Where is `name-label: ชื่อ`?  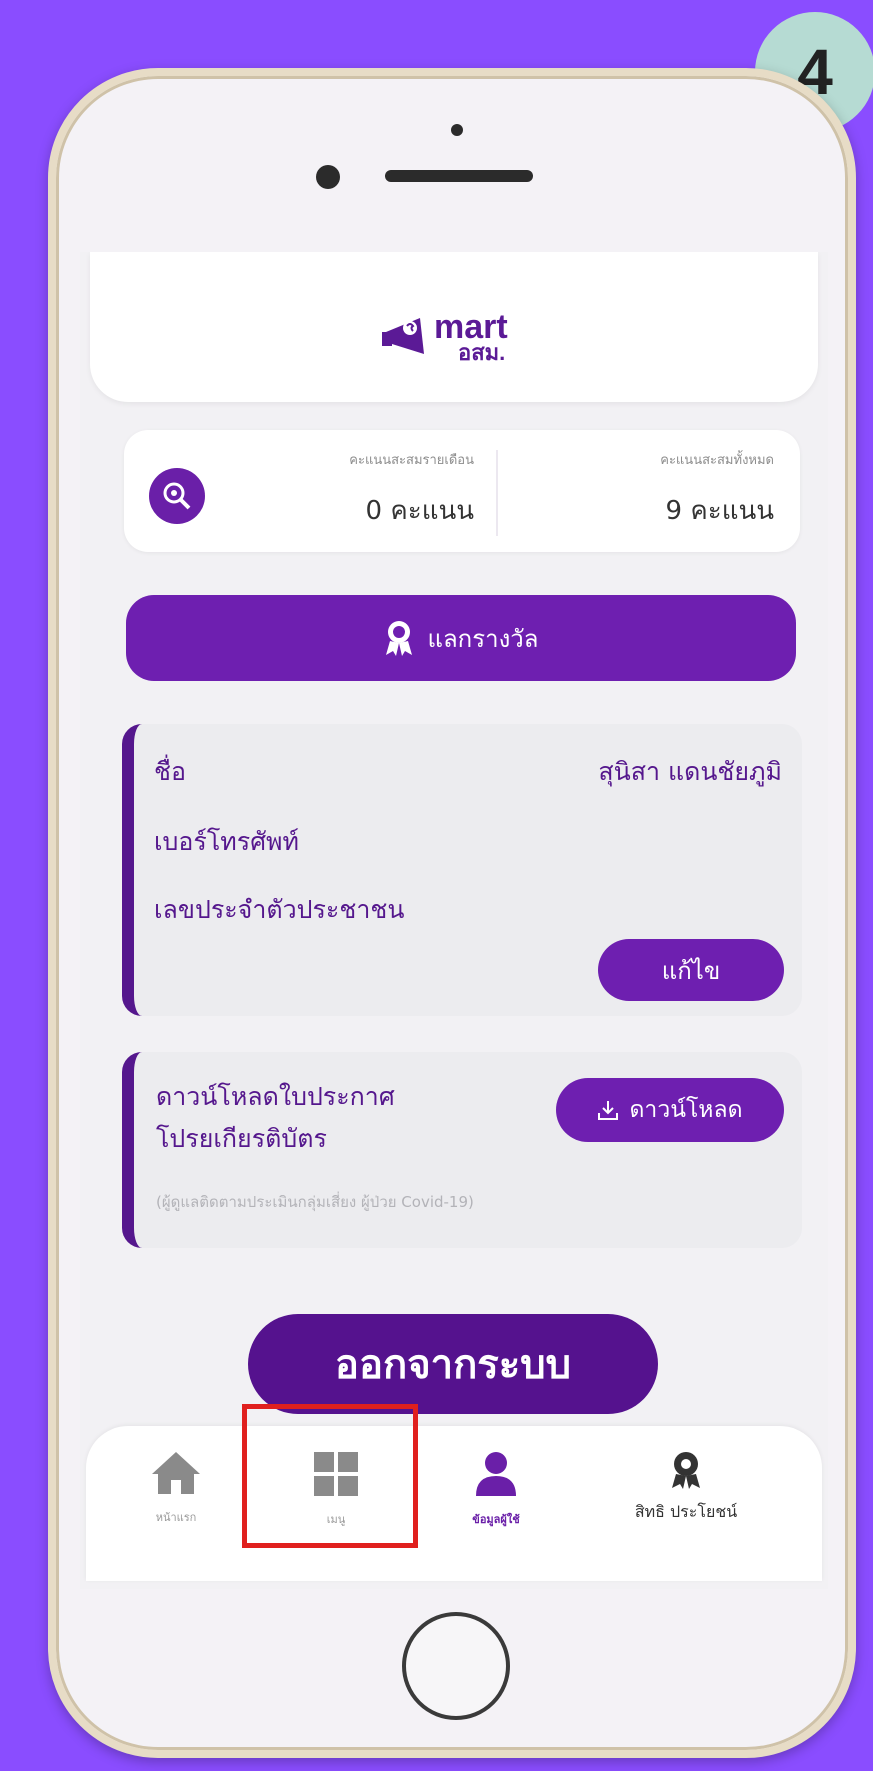 name-label: ชื่อ is located at coordinates (170, 771).